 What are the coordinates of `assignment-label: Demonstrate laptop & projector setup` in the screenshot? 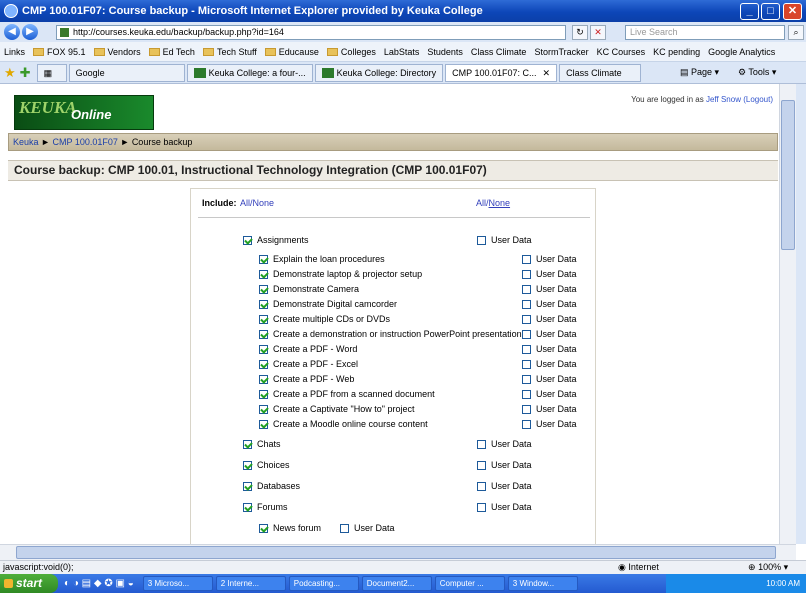 It's located at (348, 274).